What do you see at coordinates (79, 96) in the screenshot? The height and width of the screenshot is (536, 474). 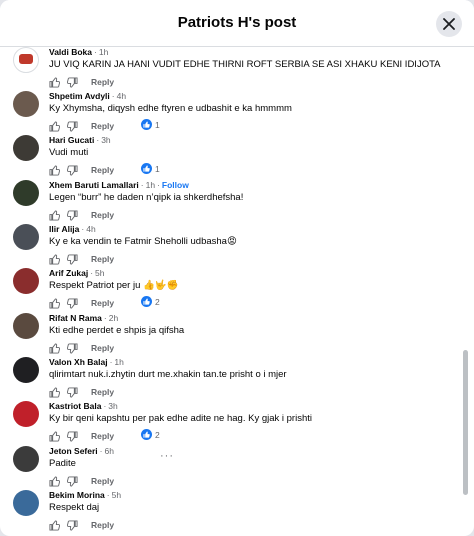 I see `comment-author: Shpetim Avdyli` at bounding box center [79, 96].